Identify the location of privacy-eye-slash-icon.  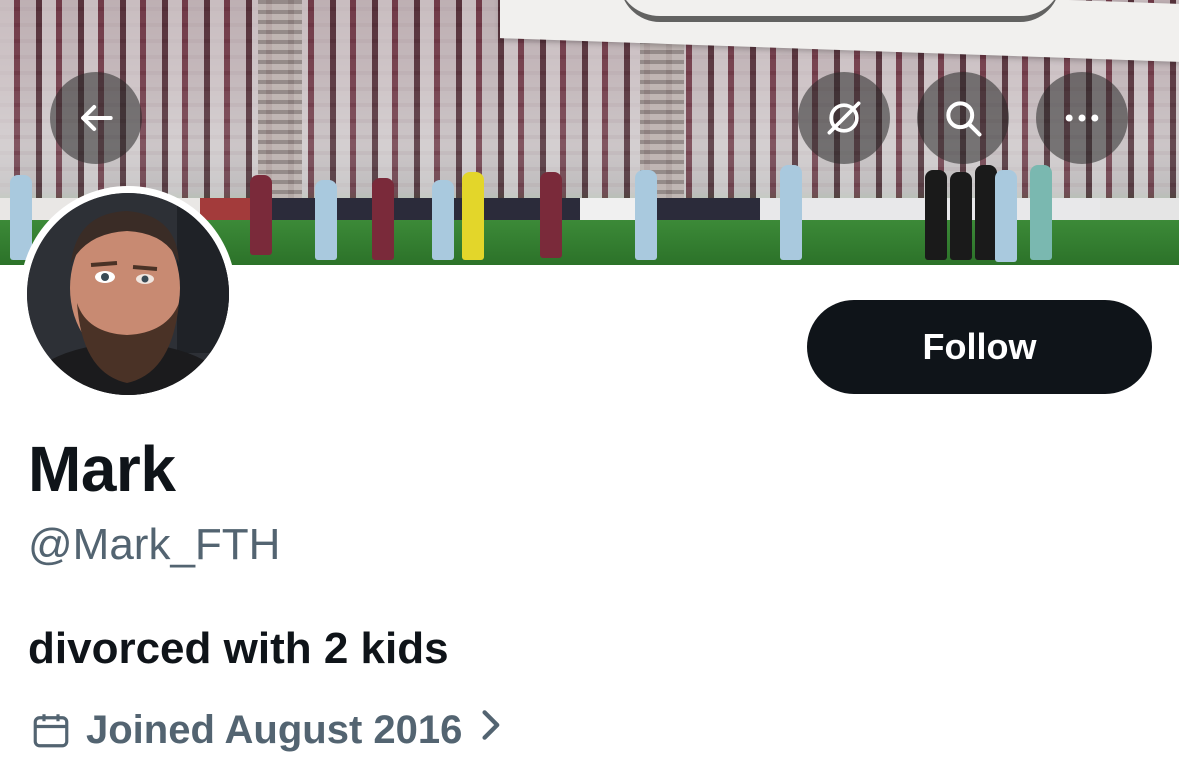
(844, 118).